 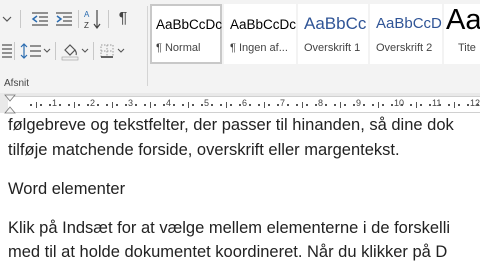 What do you see at coordinates (87, 14) in the screenshot?
I see `svg-text: A` at bounding box center [87, 14].